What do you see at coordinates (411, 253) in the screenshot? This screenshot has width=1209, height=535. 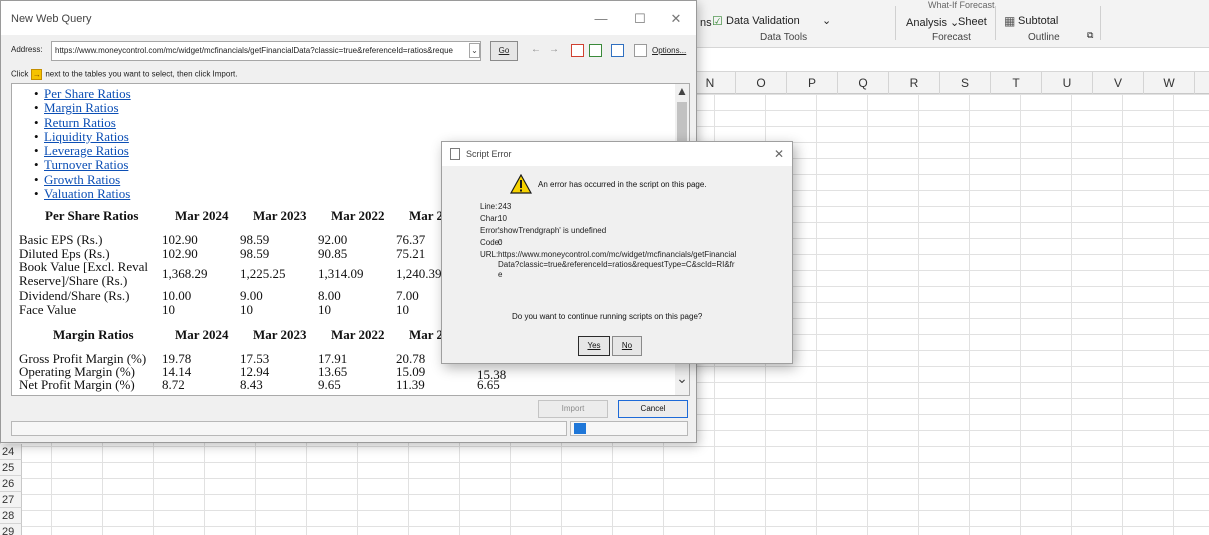 I see `table-cell: 75.21` at bounding box center [411, 253].